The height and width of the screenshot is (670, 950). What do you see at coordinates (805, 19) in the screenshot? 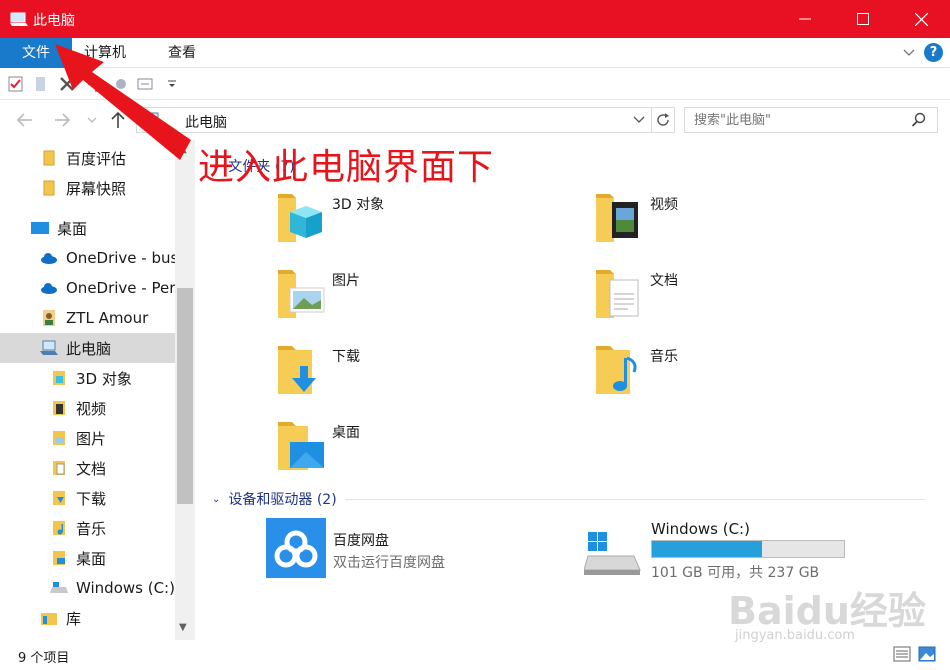
I see `minimize-button` at bounding box center [805, 19].